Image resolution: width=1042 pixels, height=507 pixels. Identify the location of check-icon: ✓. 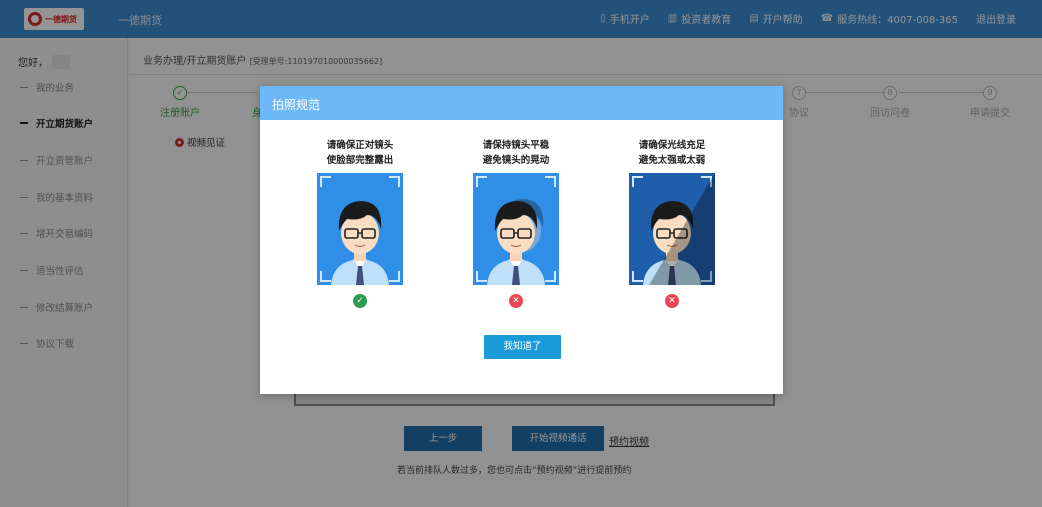
(360, 301).